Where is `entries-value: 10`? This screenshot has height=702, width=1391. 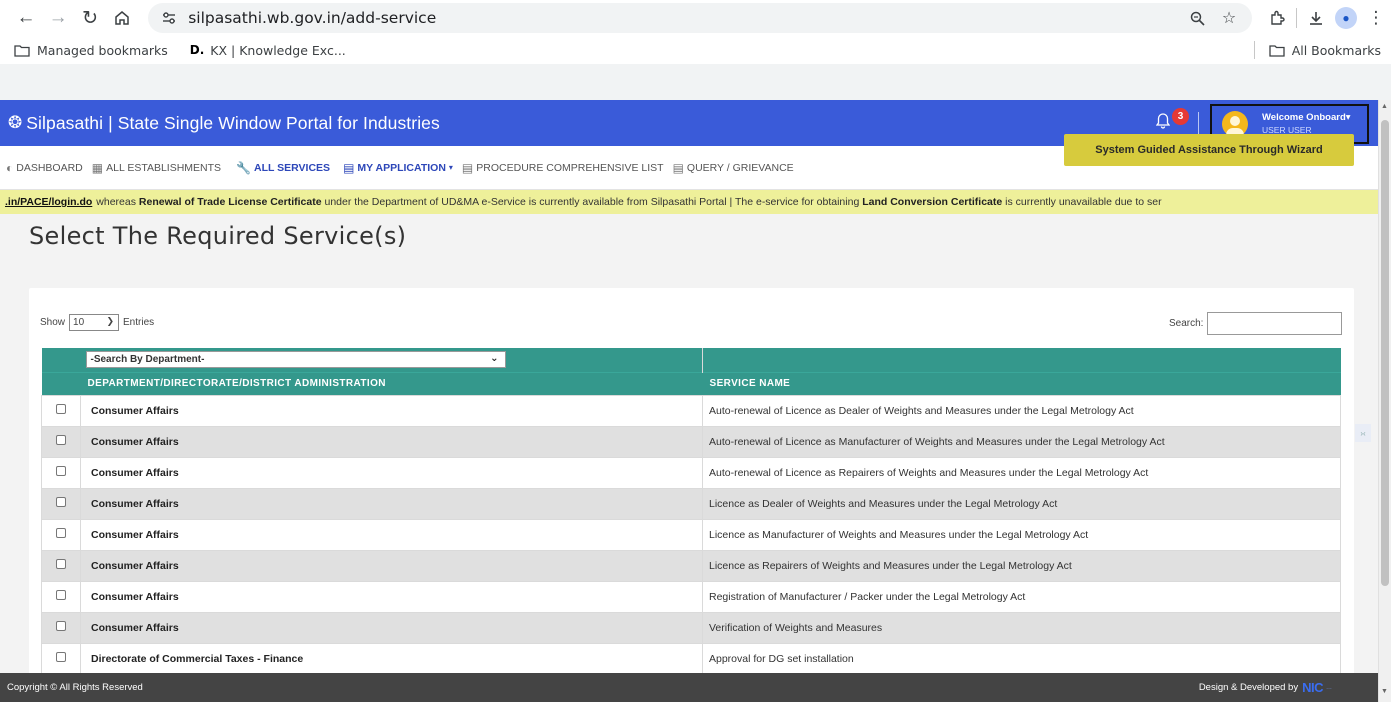 entries-value: 10 is located at coordinates (79, 322).